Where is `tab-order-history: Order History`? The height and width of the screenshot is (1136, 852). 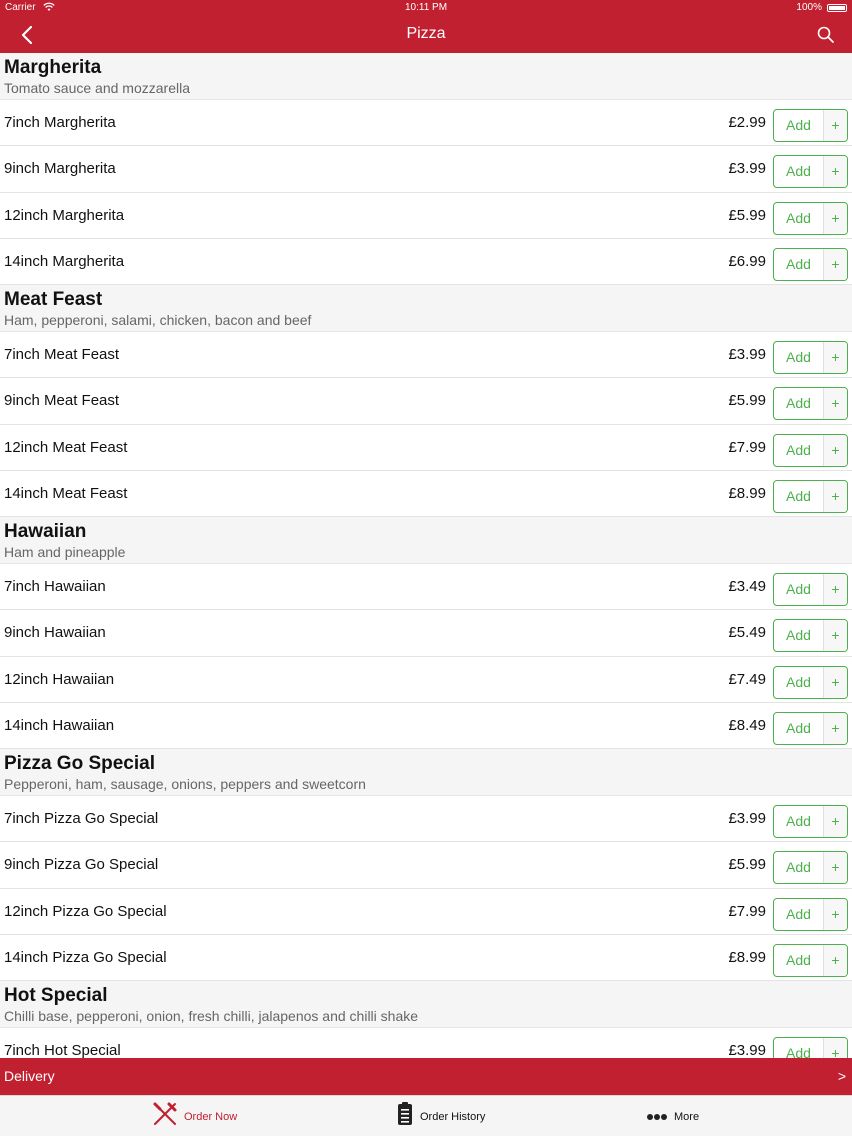
tab-order-history: Order History is located at coordinates (440, 1116).